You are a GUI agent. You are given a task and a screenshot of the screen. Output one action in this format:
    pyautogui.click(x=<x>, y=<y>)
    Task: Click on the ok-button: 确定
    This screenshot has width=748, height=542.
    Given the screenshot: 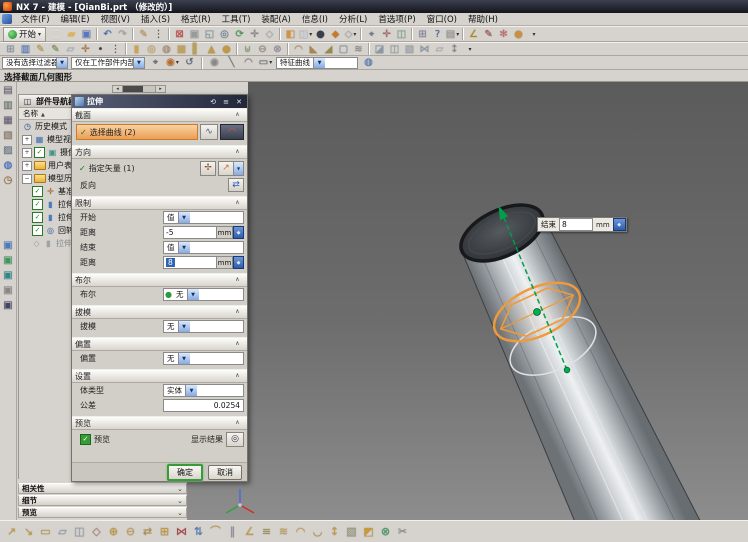 What is the action you would take?
    pyautogui.click(x=185, y=472)
    